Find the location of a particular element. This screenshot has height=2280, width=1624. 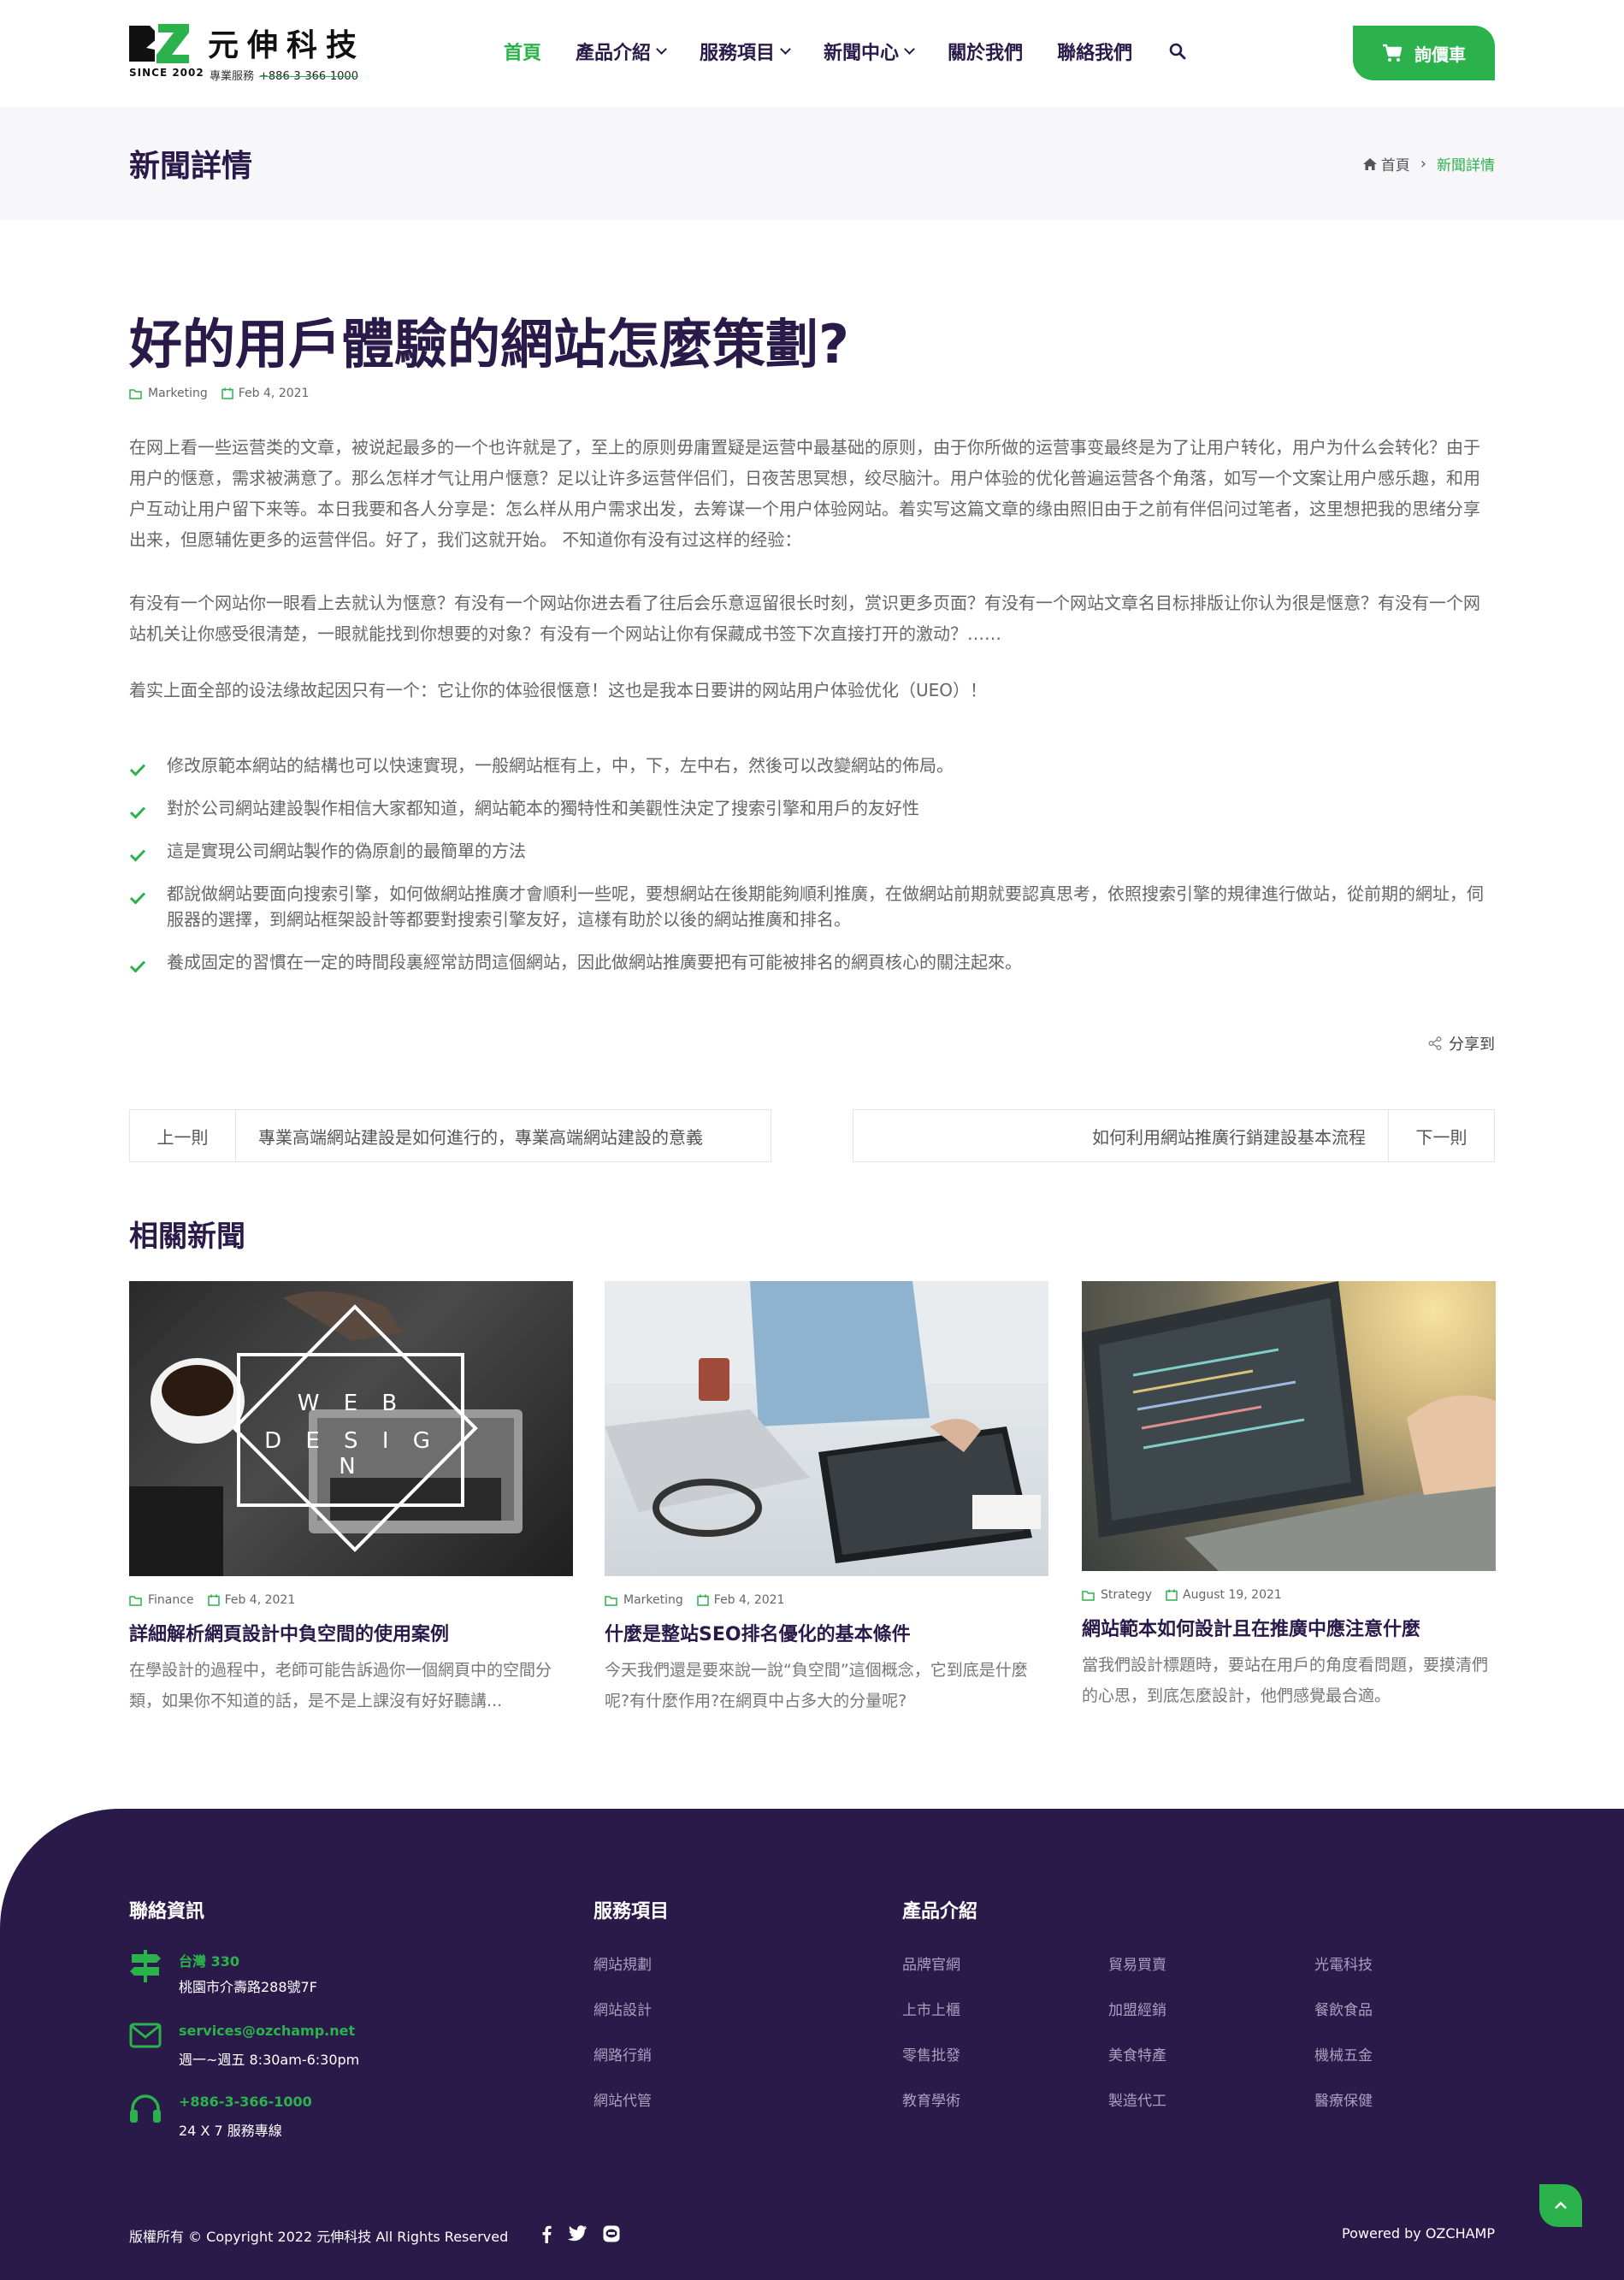

page-title-bar: 新聞詳情 首頁 › 新聞詳情 is located at coordinates (812, 163).